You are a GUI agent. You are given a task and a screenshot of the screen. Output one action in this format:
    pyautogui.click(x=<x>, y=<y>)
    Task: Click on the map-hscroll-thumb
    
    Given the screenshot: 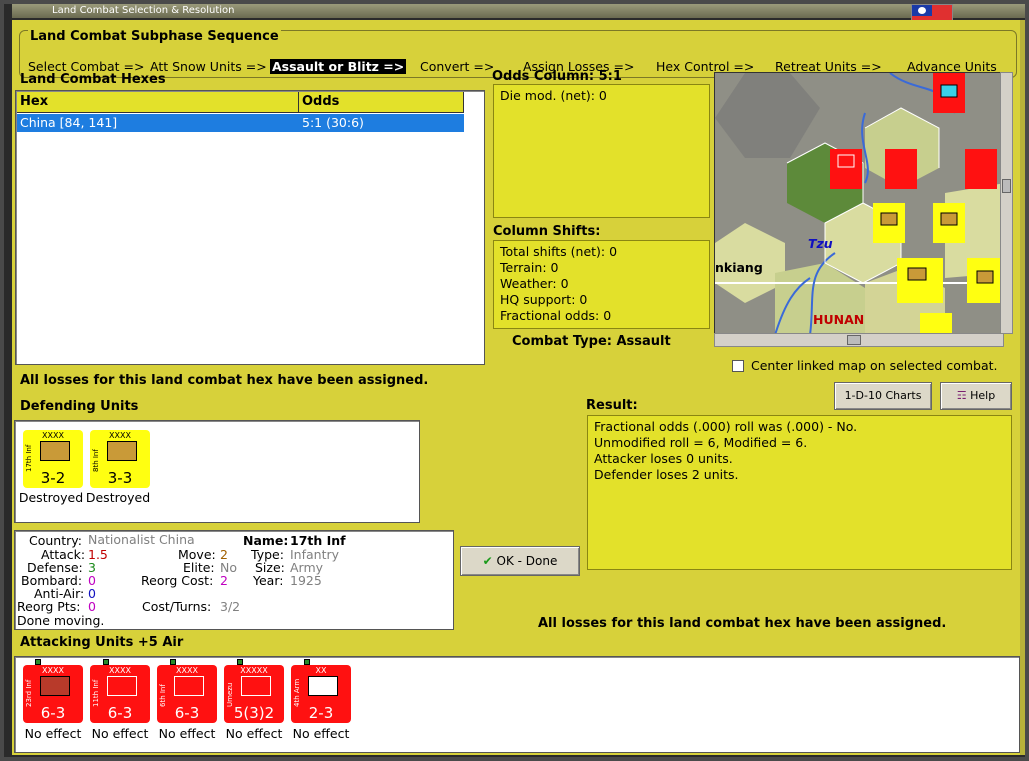 What is the action you would take?
    pyautogui.click(x=854, y=340)
    